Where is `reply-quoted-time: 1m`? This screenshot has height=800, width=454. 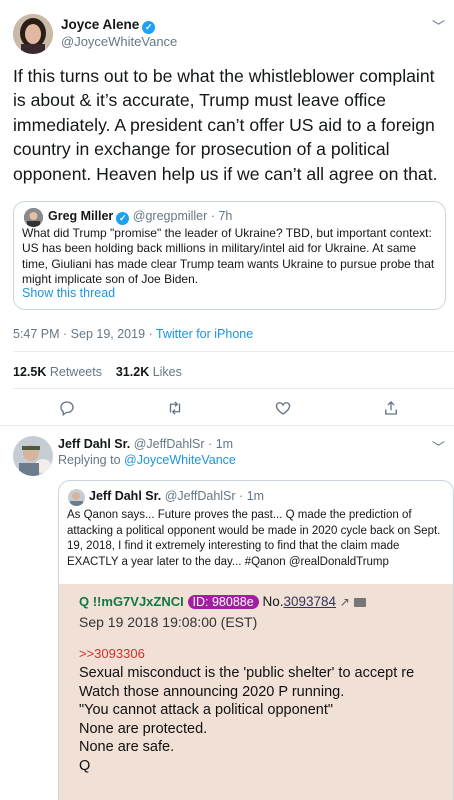
reply-quoted-time: 1m is located at coordinates (255, 496).